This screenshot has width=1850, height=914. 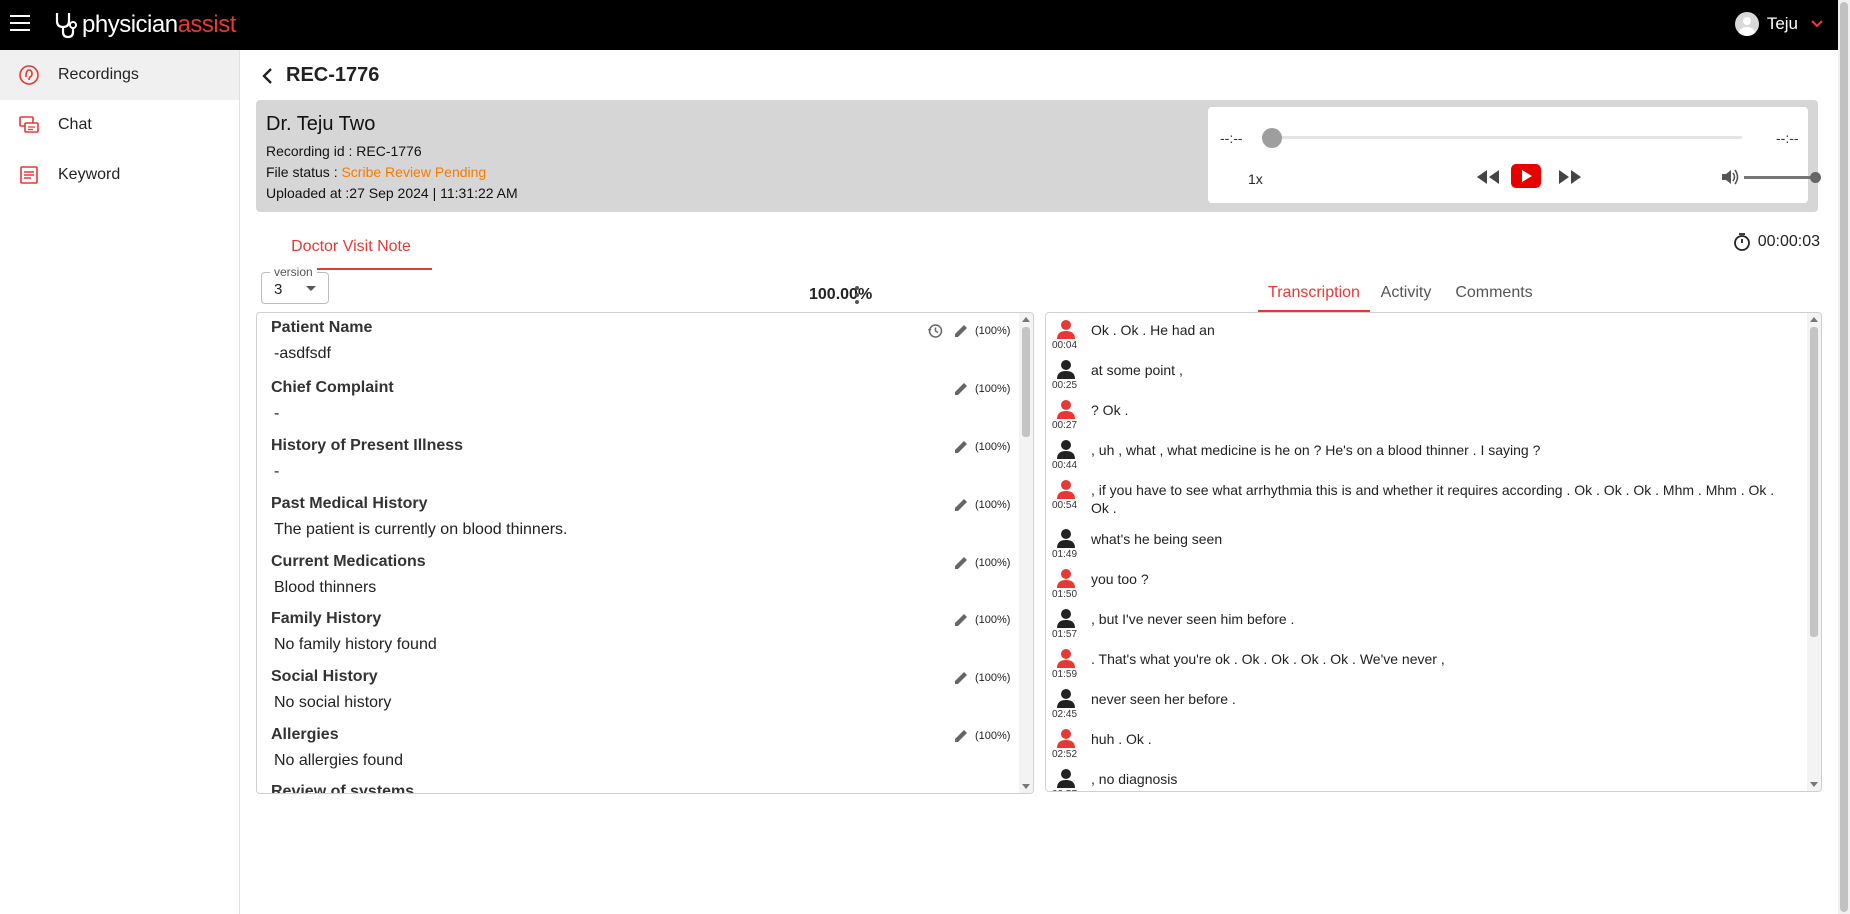 What do you see at coordinates (351, 249) in the screenshot?
I see `tab-doctor-visit-note: Doctor Visit Note` at bounding box center [351, 249].